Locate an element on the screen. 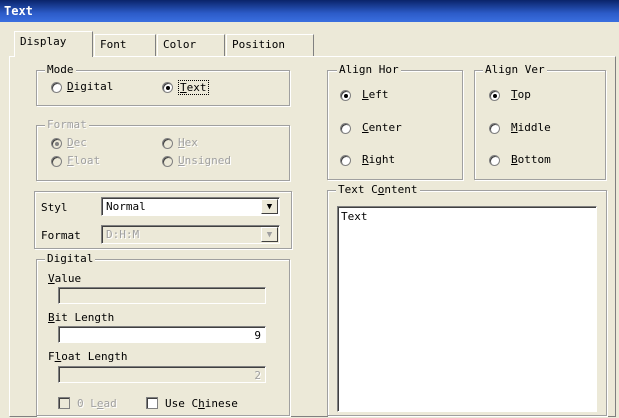 The height and width of the screenshot is (418, 619). style-select-value: Normal is located at coordinates (126, 206).